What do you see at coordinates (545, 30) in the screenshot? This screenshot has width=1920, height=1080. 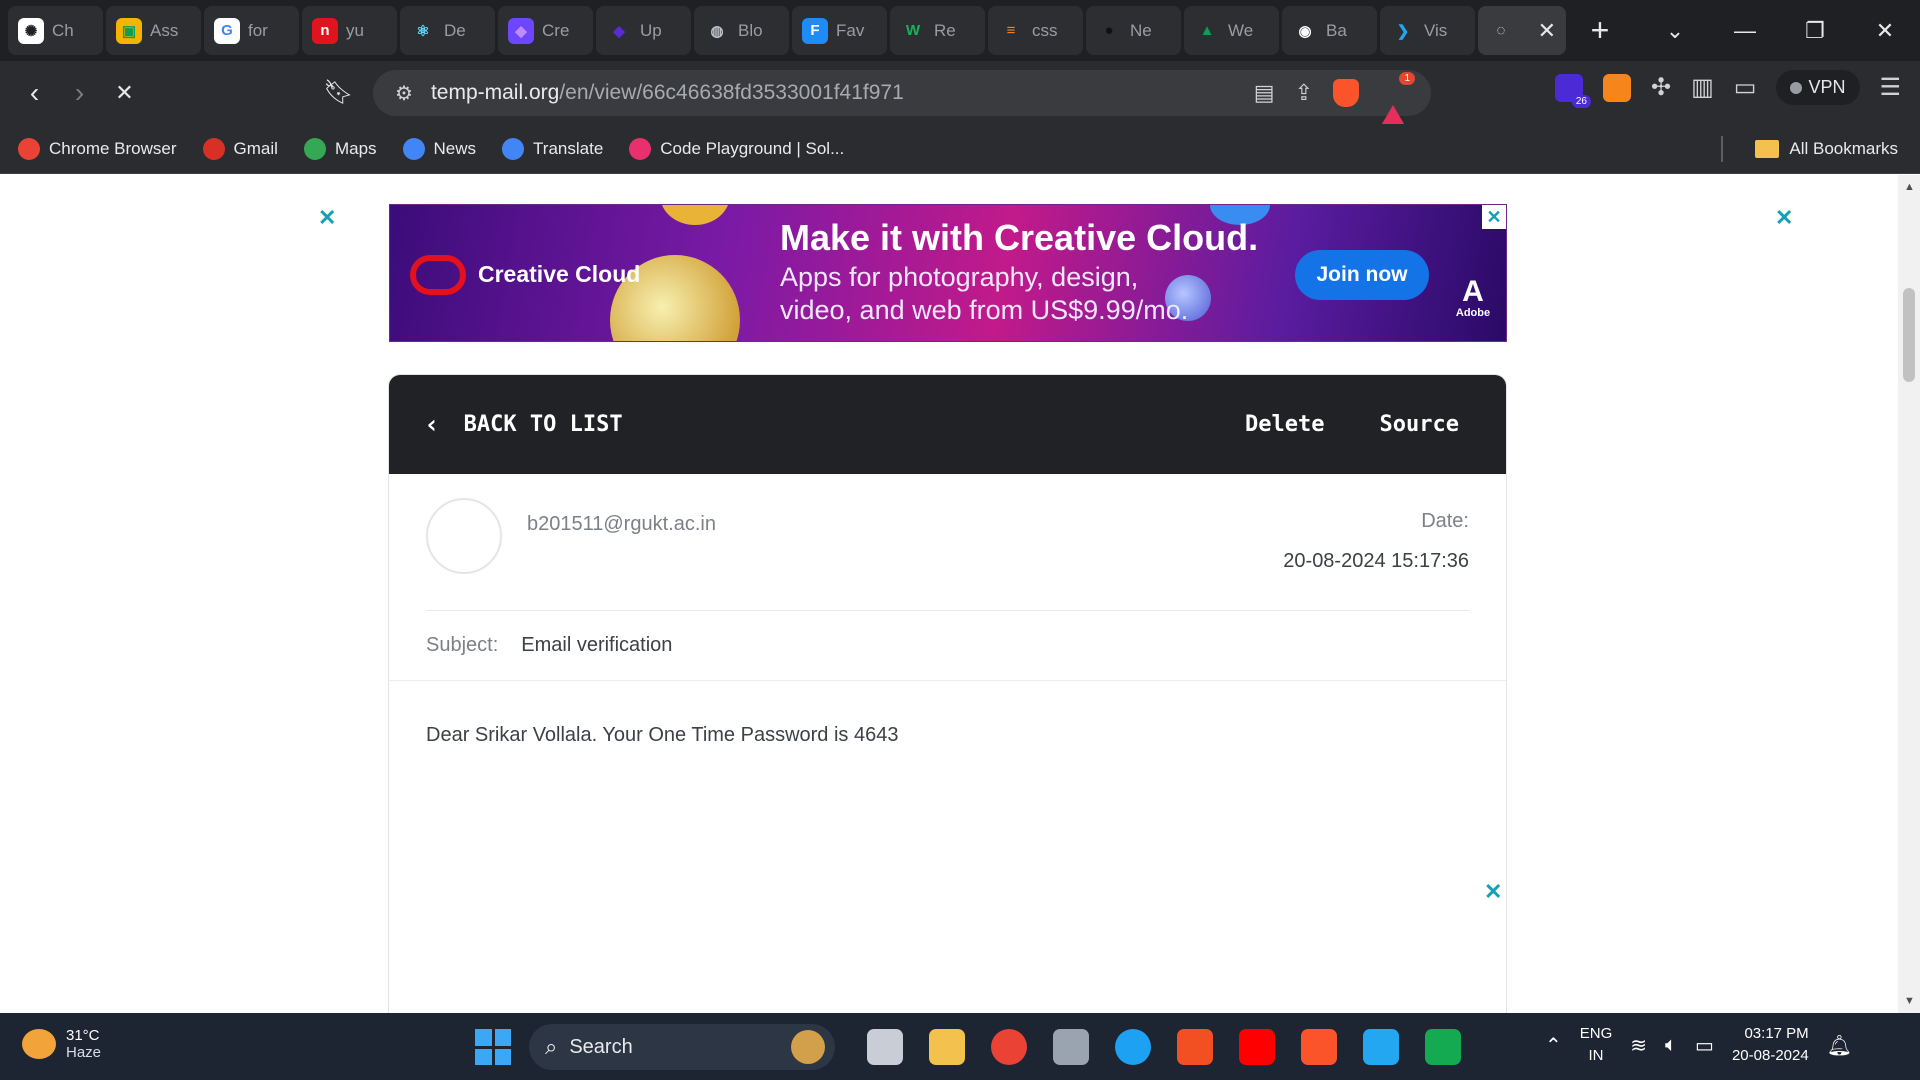 I see `tab-5: ◆ Cre` at bounding box center [545, 30].